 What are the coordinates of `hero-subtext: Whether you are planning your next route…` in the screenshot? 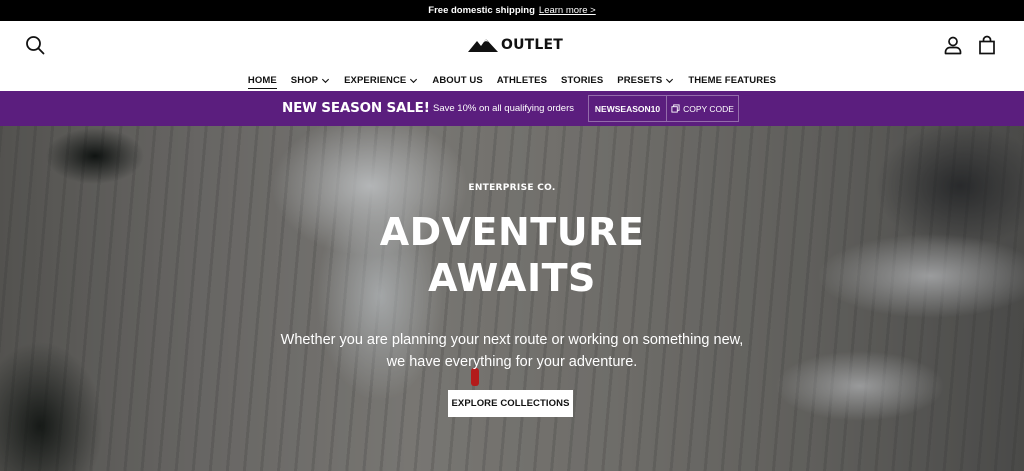 It's located at (512, 351).